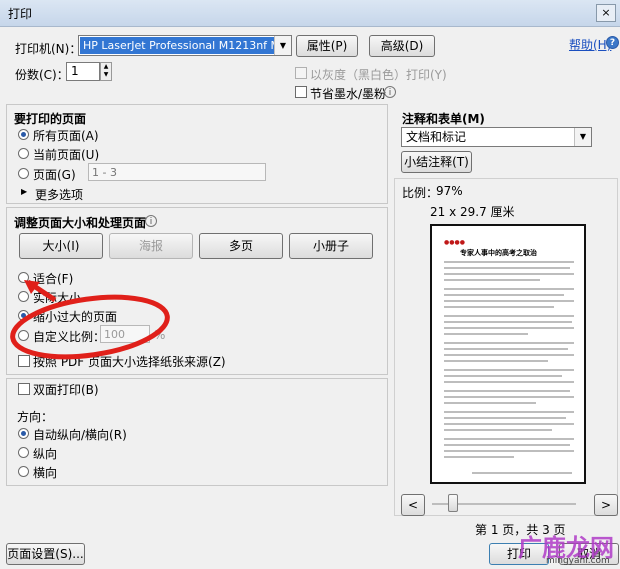 The image size is (620, 569). I want to click on prev-page-button: <, so click(413, 505).